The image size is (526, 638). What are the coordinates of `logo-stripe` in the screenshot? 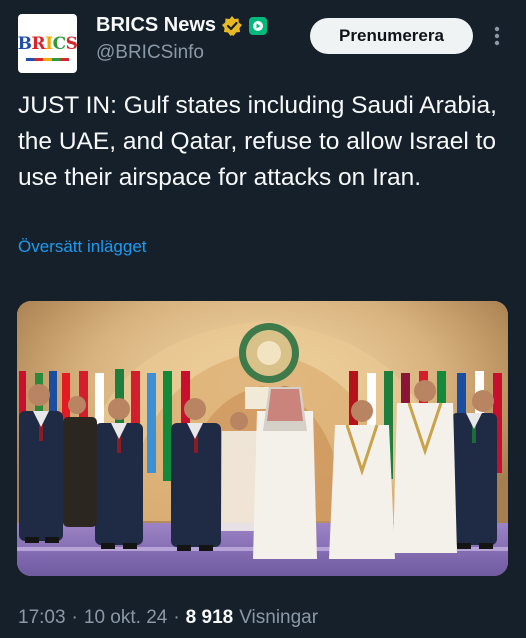 It's located at (47, 59).